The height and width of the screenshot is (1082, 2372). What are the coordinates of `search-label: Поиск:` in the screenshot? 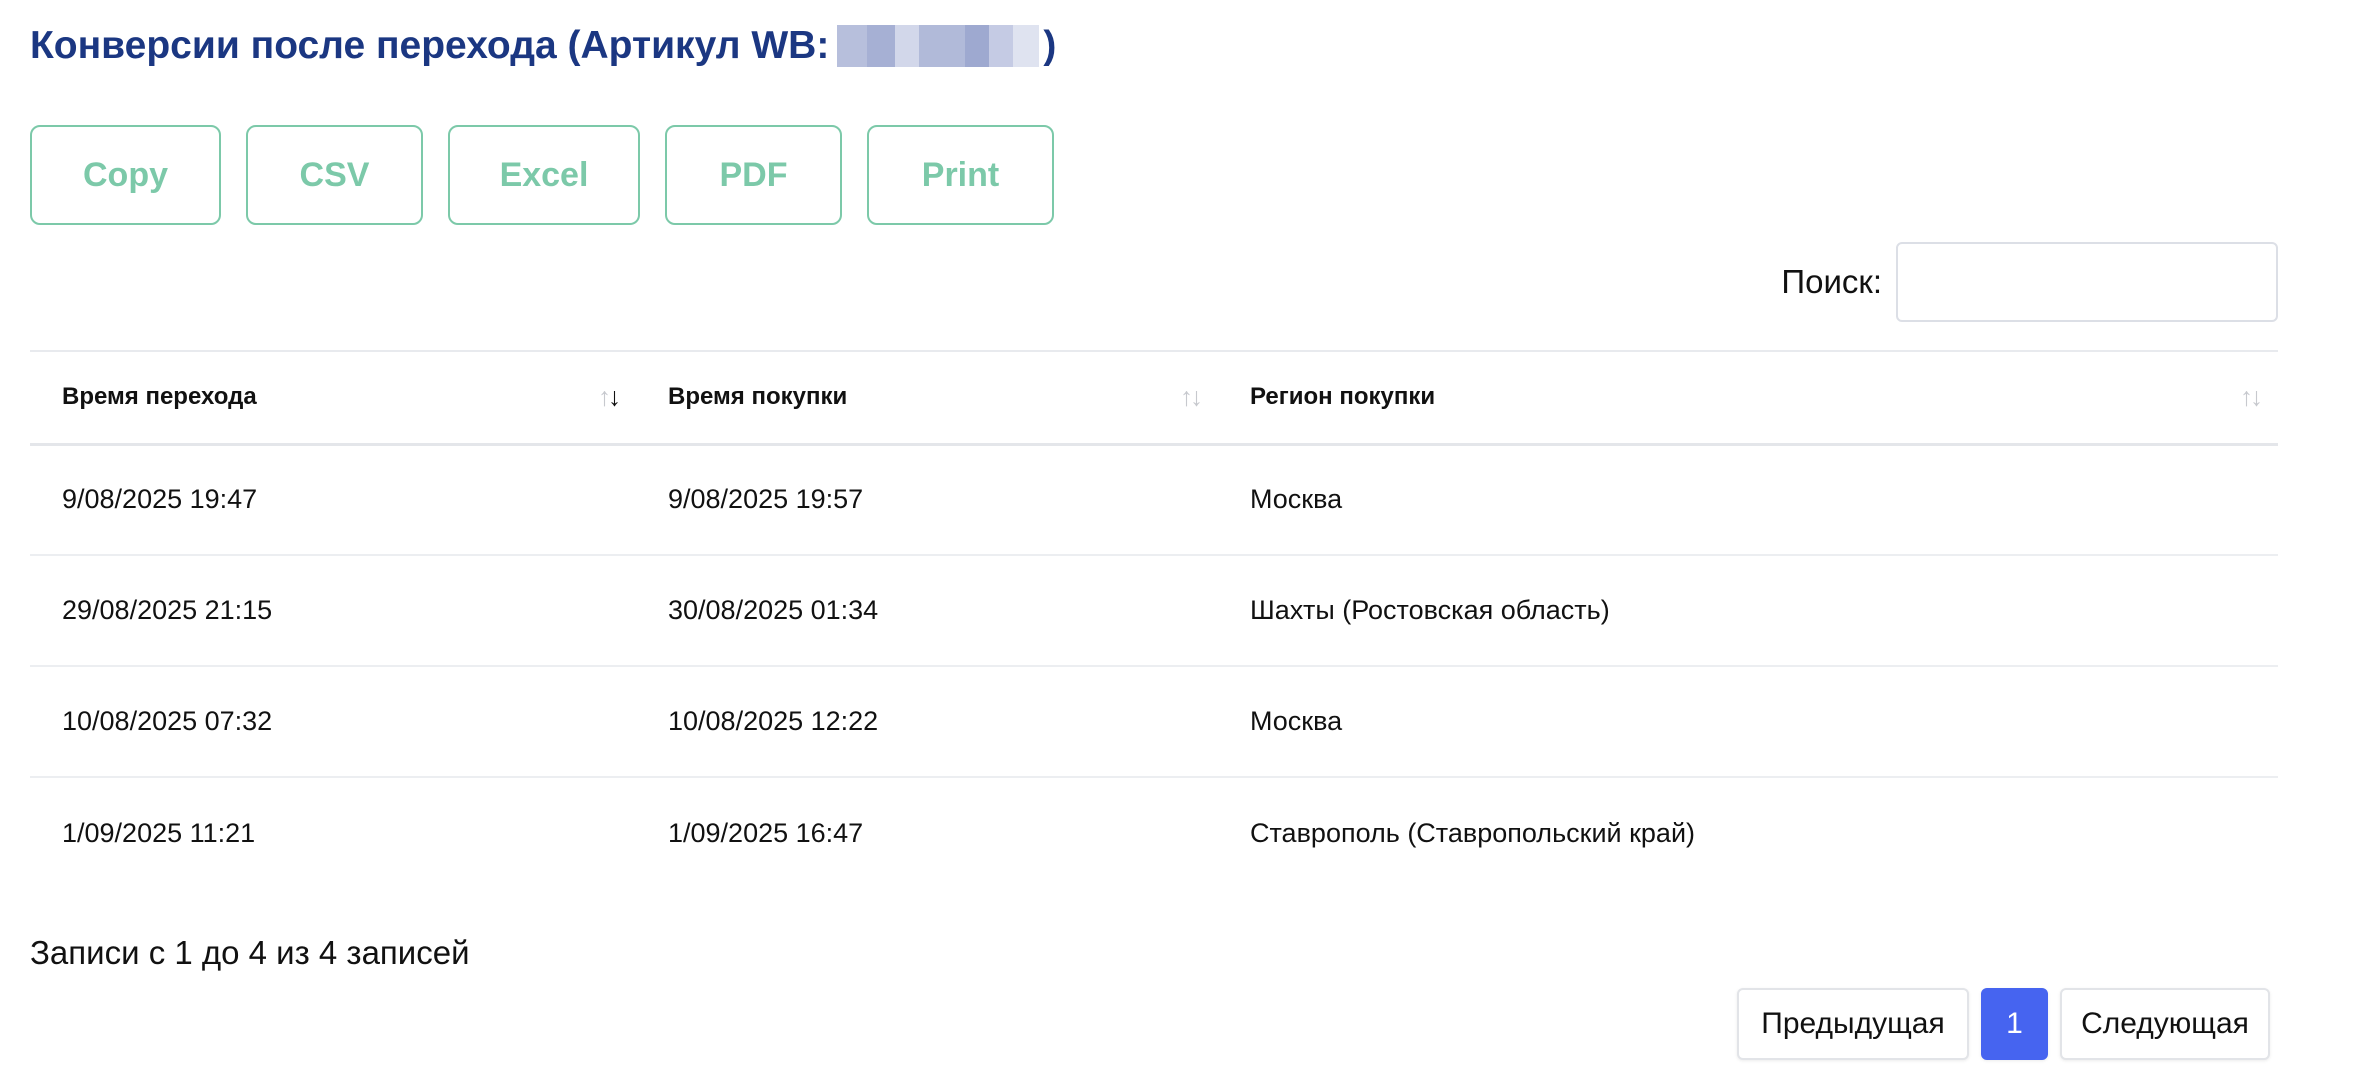 It's located at (1831, 281).